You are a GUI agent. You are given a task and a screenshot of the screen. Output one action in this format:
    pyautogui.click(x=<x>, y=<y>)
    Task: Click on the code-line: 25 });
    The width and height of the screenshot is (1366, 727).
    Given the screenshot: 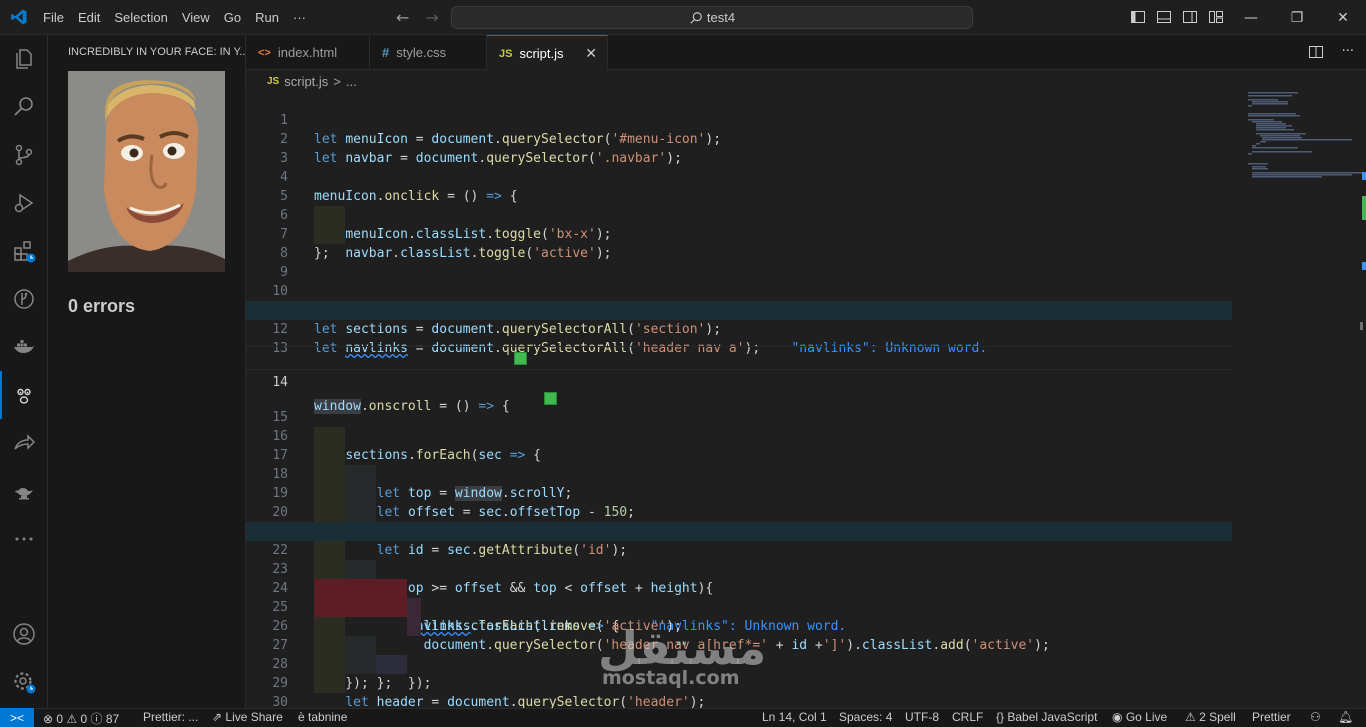 What is the action you would take?
    pyautogui.click(x=739, y=635)
    